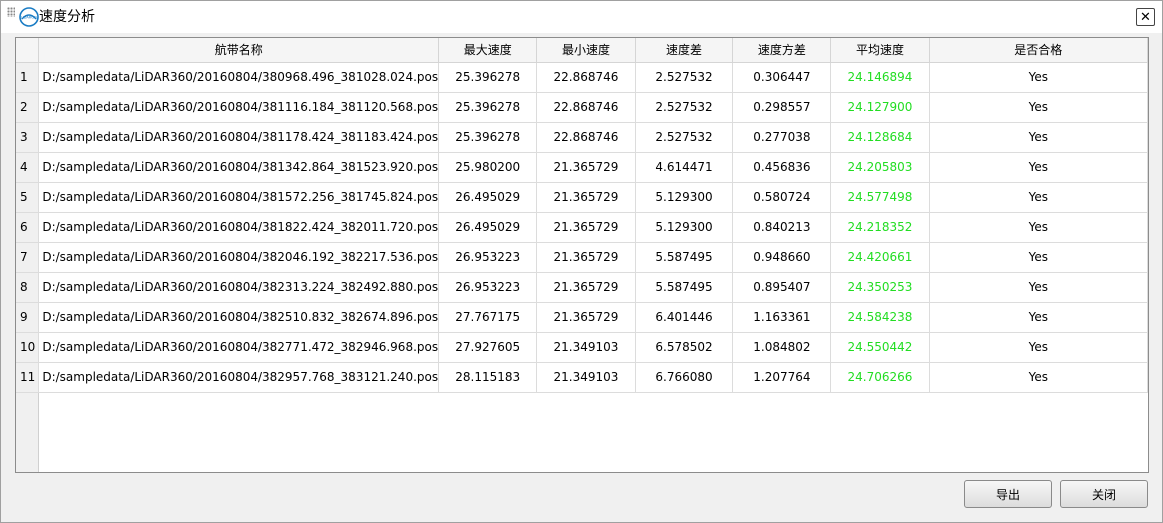 This screenshot has width=1163, height=523. What do you see at coordinates (782, 137) in the screenshot?
I see `cell-speed-variance: 0.277038` at bounding box center [782, 137].